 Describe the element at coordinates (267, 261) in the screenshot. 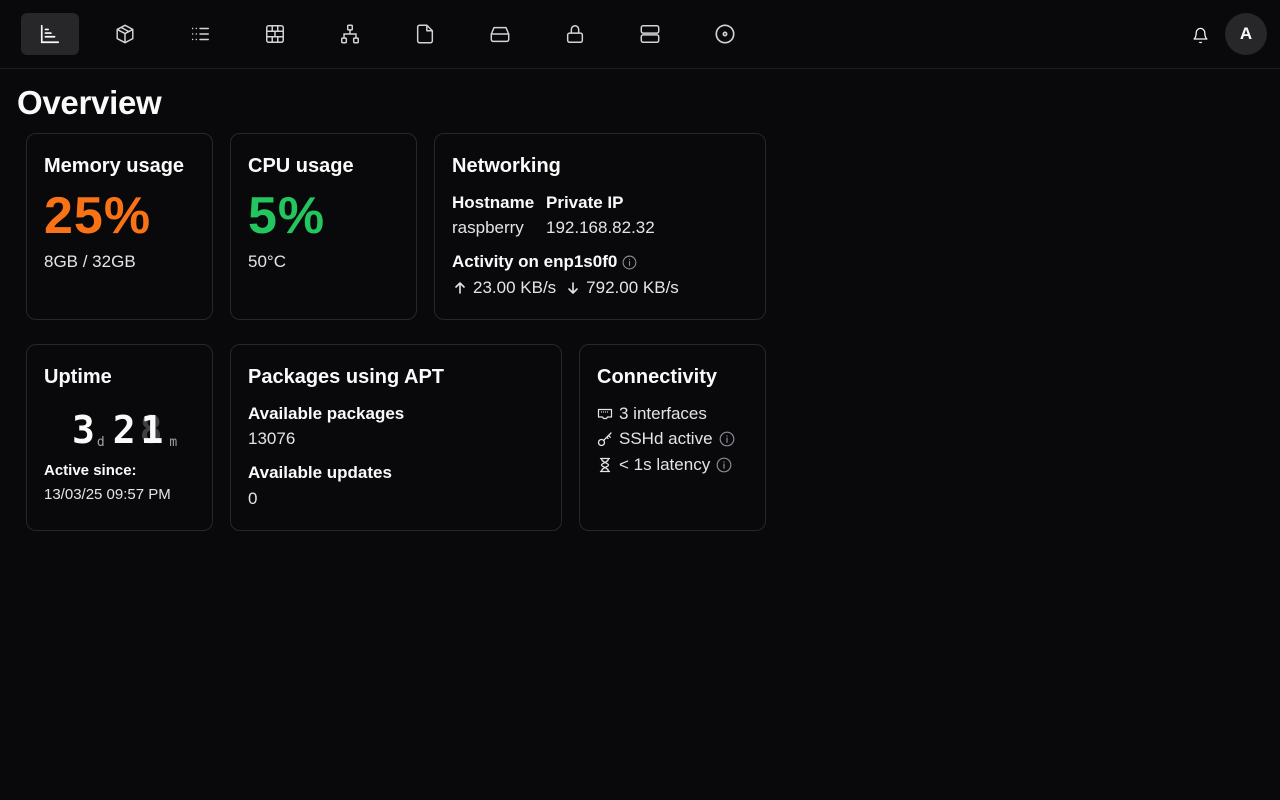

I see `cpu-temperature: 50°C` at that location.